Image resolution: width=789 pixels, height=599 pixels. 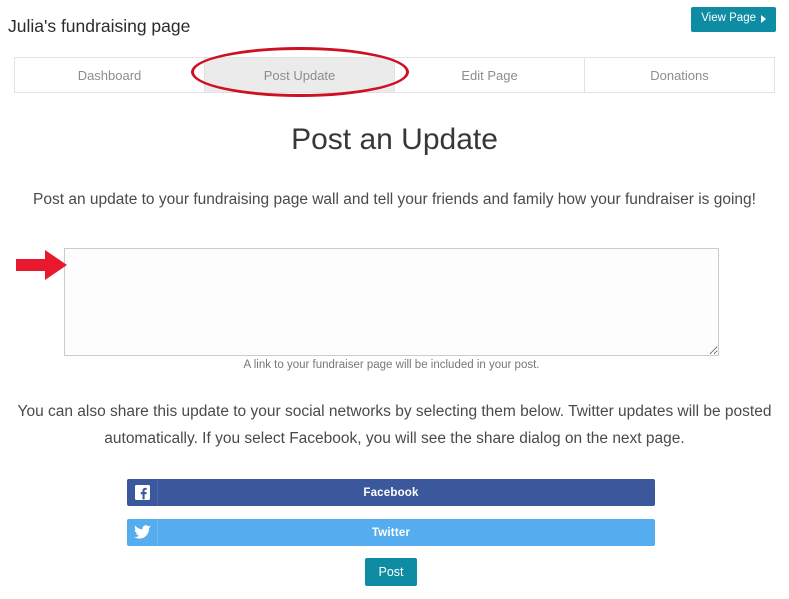 I want to click on view-page-button: View Page, so click(x=733, y=19).